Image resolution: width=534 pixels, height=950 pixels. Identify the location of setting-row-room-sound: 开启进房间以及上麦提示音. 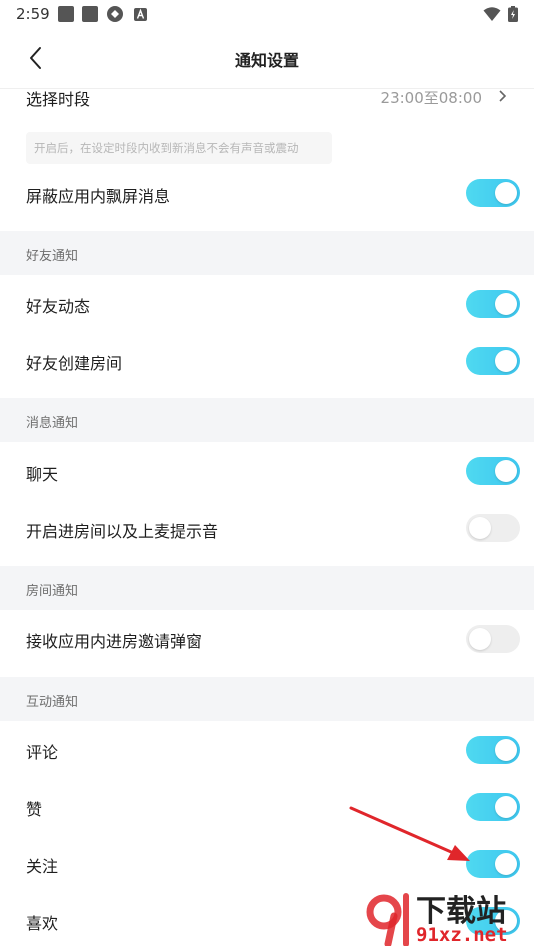
(267, 527).